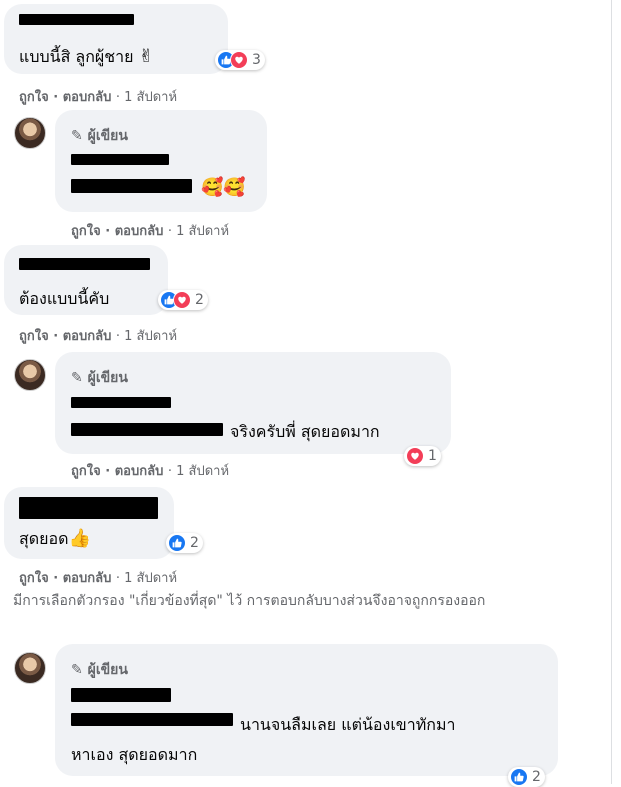  What do you see at coordinates (305, 431) in the screenshot?
I see `comment-text: จริงครับพี่ สุดยอดมาก` at bounding box center [305, 431].